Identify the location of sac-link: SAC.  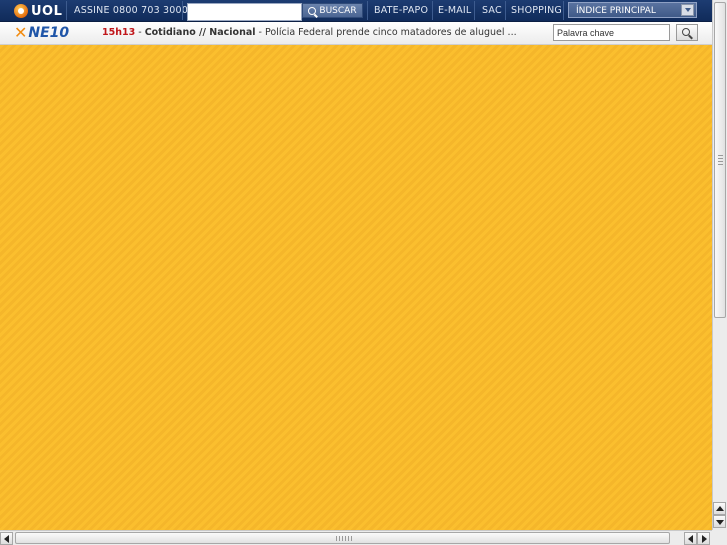
(492, 10).